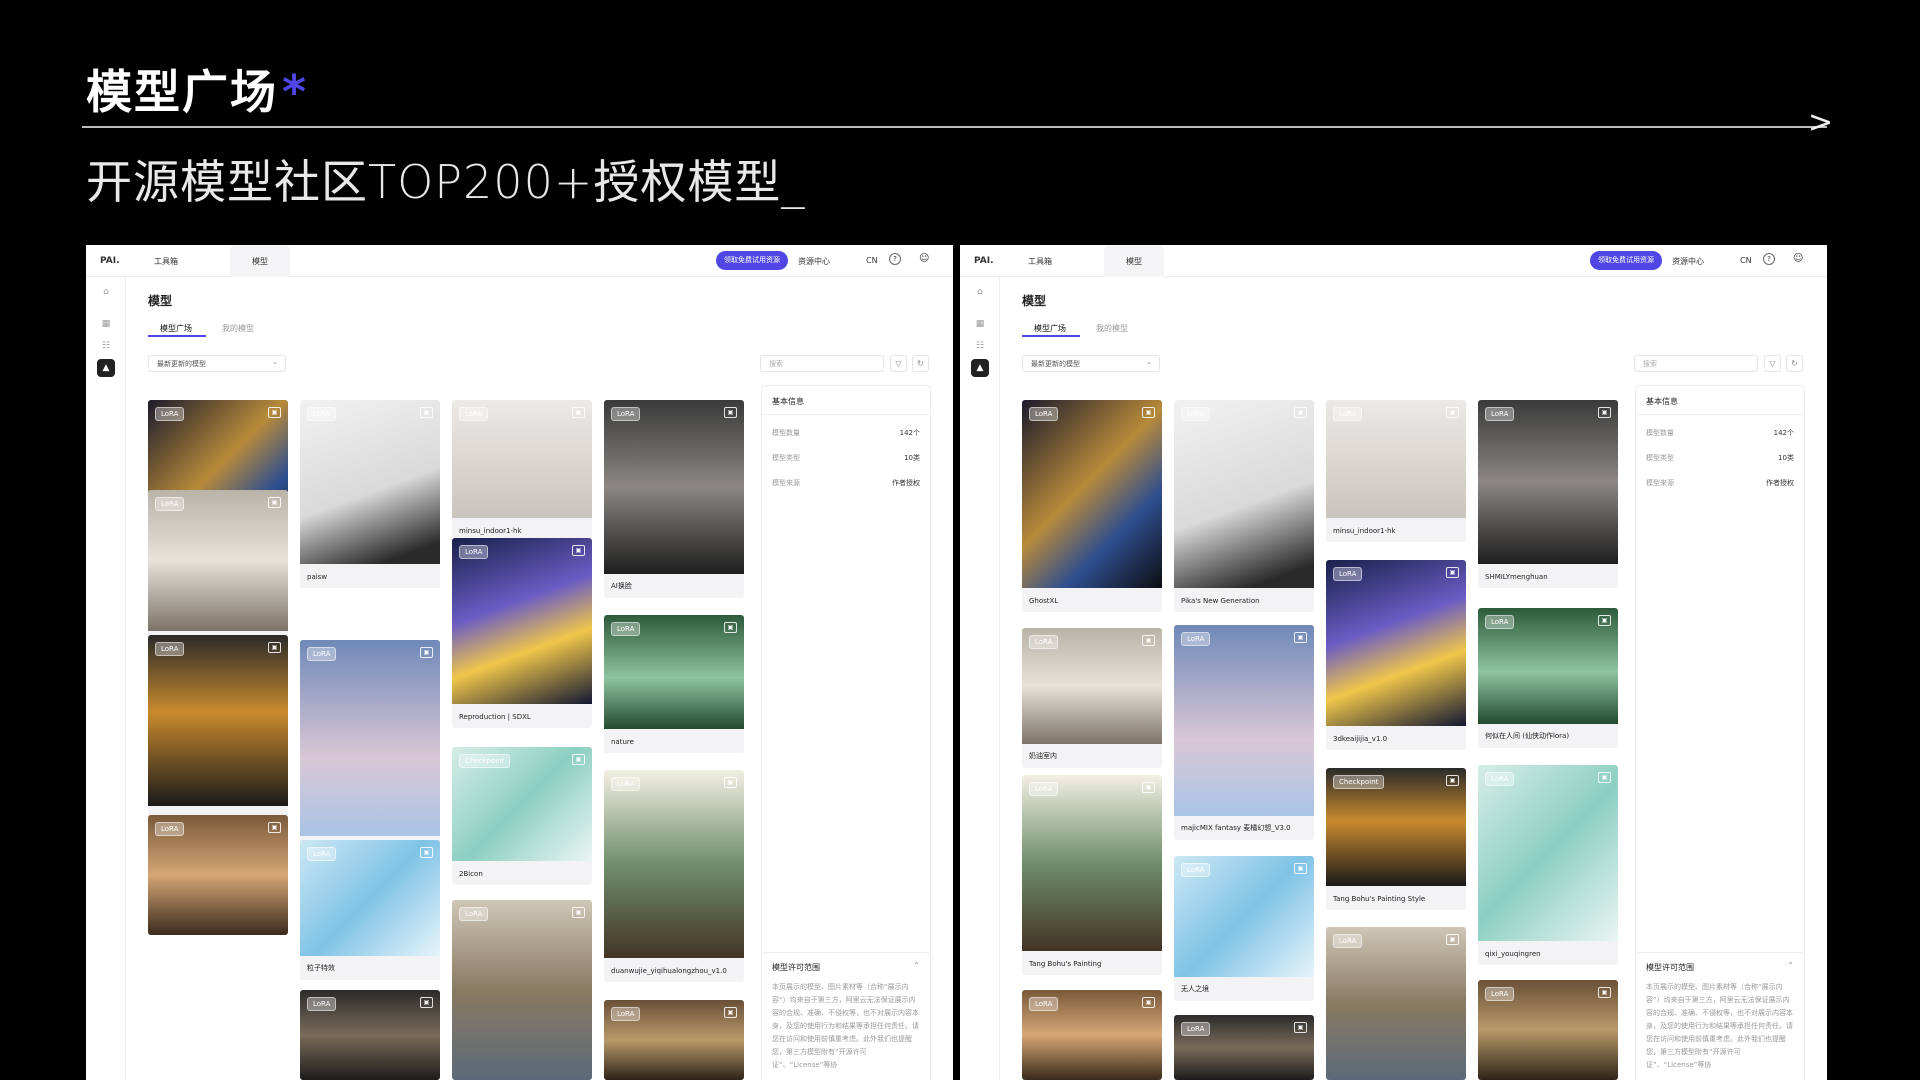 Image resolution: width=1920 pixels, height=1080 pixels. Describe the element at coordinates (218, 572) in the screenshot. I see `model-card: LoRA▣inshinei` at that location.